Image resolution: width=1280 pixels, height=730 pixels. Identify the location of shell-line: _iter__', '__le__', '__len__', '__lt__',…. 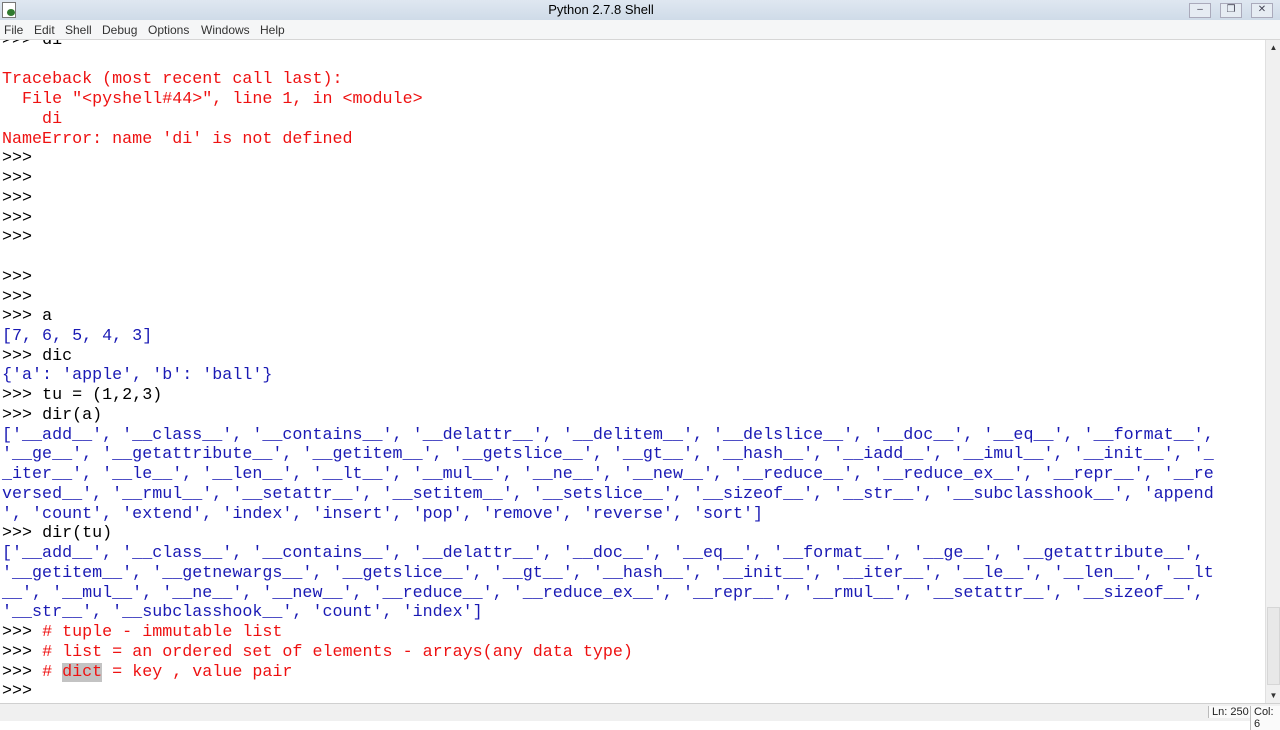
(608, 475).